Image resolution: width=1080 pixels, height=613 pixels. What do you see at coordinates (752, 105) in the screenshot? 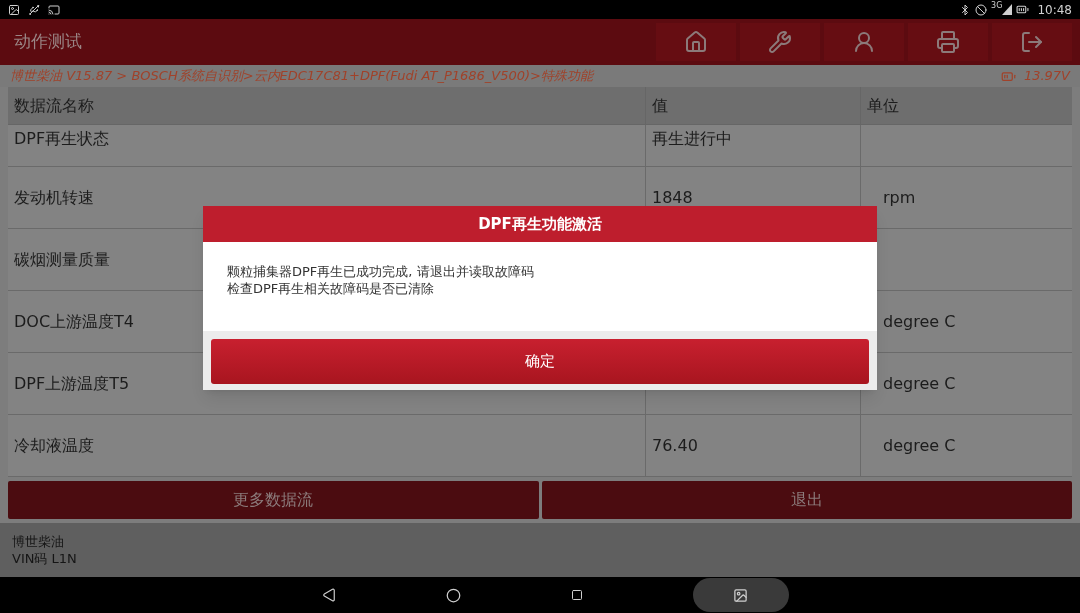
I see `column-header: 值` at bounding box center [752, 105].